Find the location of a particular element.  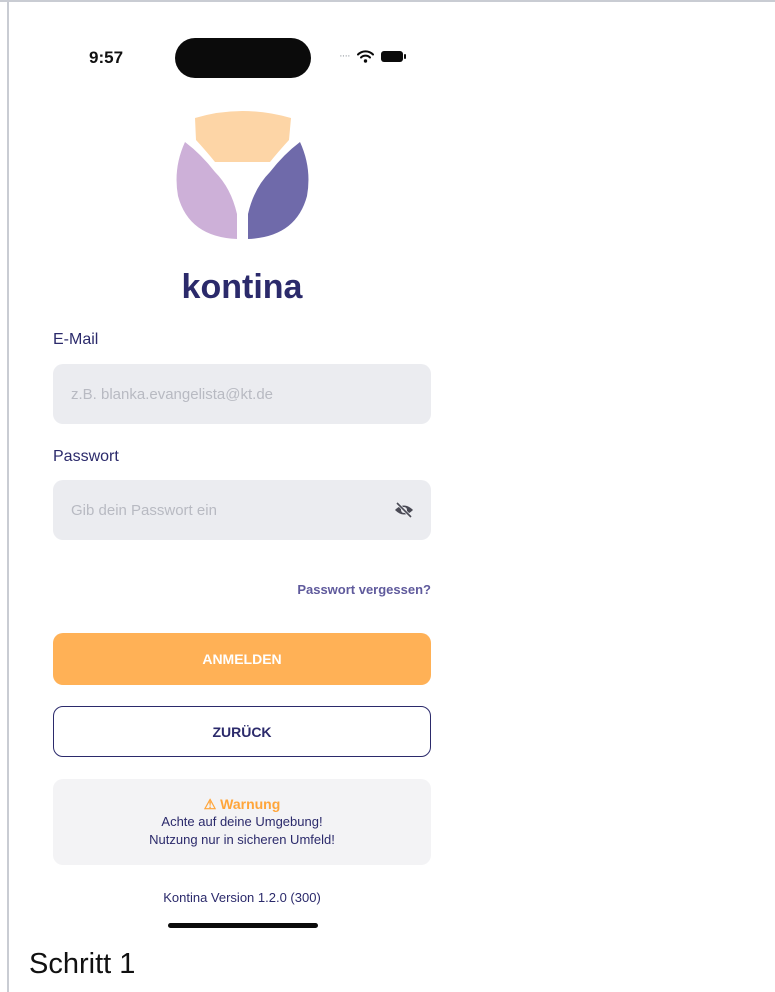

warning-line-2: Nutzung nur in sicheren Umfeld! is located at coordinates (242, 839).